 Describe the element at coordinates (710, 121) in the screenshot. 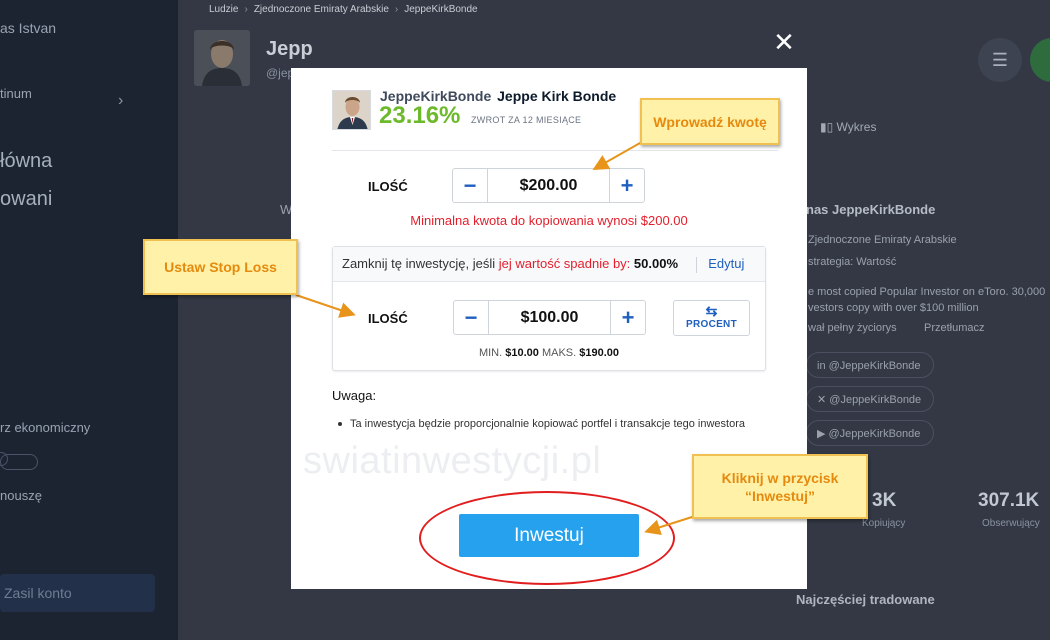

I see `callout-enter-amount: Wprowadź kwotę` at that location.